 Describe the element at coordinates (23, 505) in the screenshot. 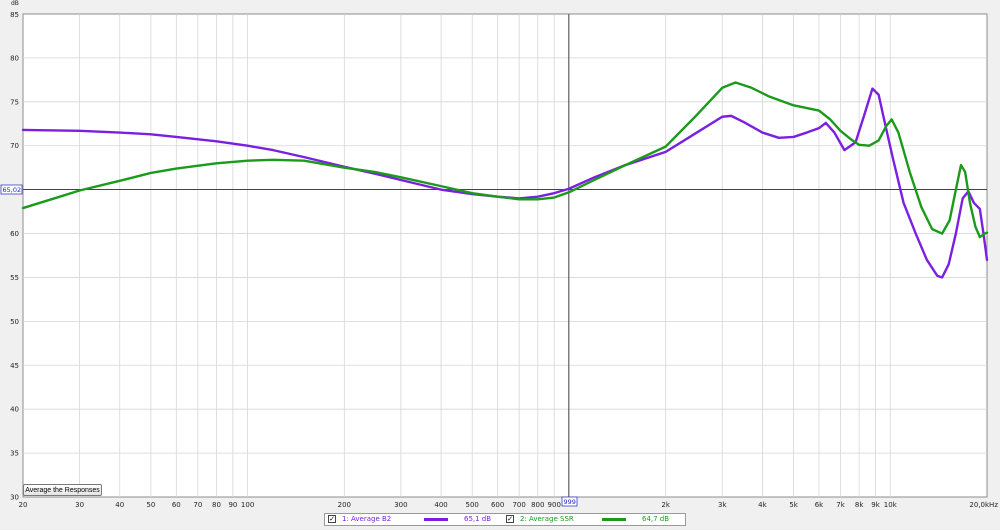

I see `x-tick-label: 20` at that location.